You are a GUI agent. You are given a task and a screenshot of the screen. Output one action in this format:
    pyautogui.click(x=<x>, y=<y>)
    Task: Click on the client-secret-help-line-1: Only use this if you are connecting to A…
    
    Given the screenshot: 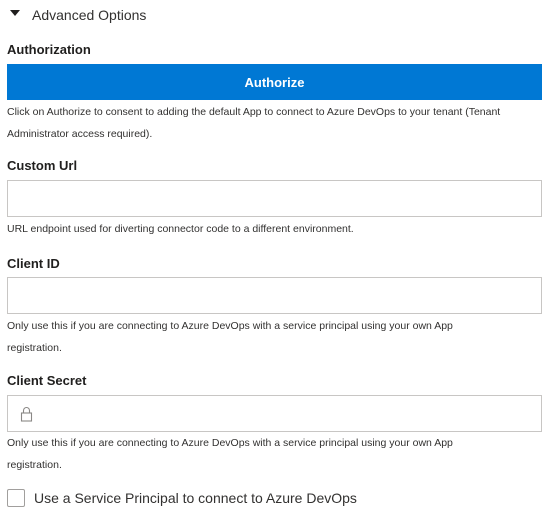 What is the action you would take?
    pyautogui.click(x=230, y=443)
    